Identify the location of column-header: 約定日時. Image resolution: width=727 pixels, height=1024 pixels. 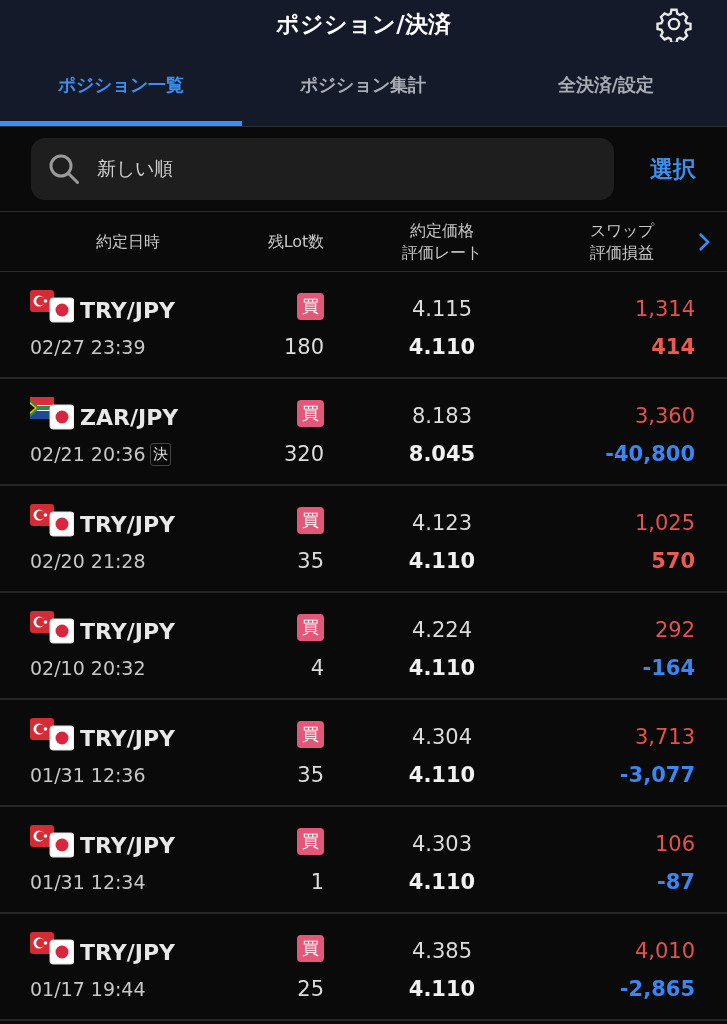
(127, 241).